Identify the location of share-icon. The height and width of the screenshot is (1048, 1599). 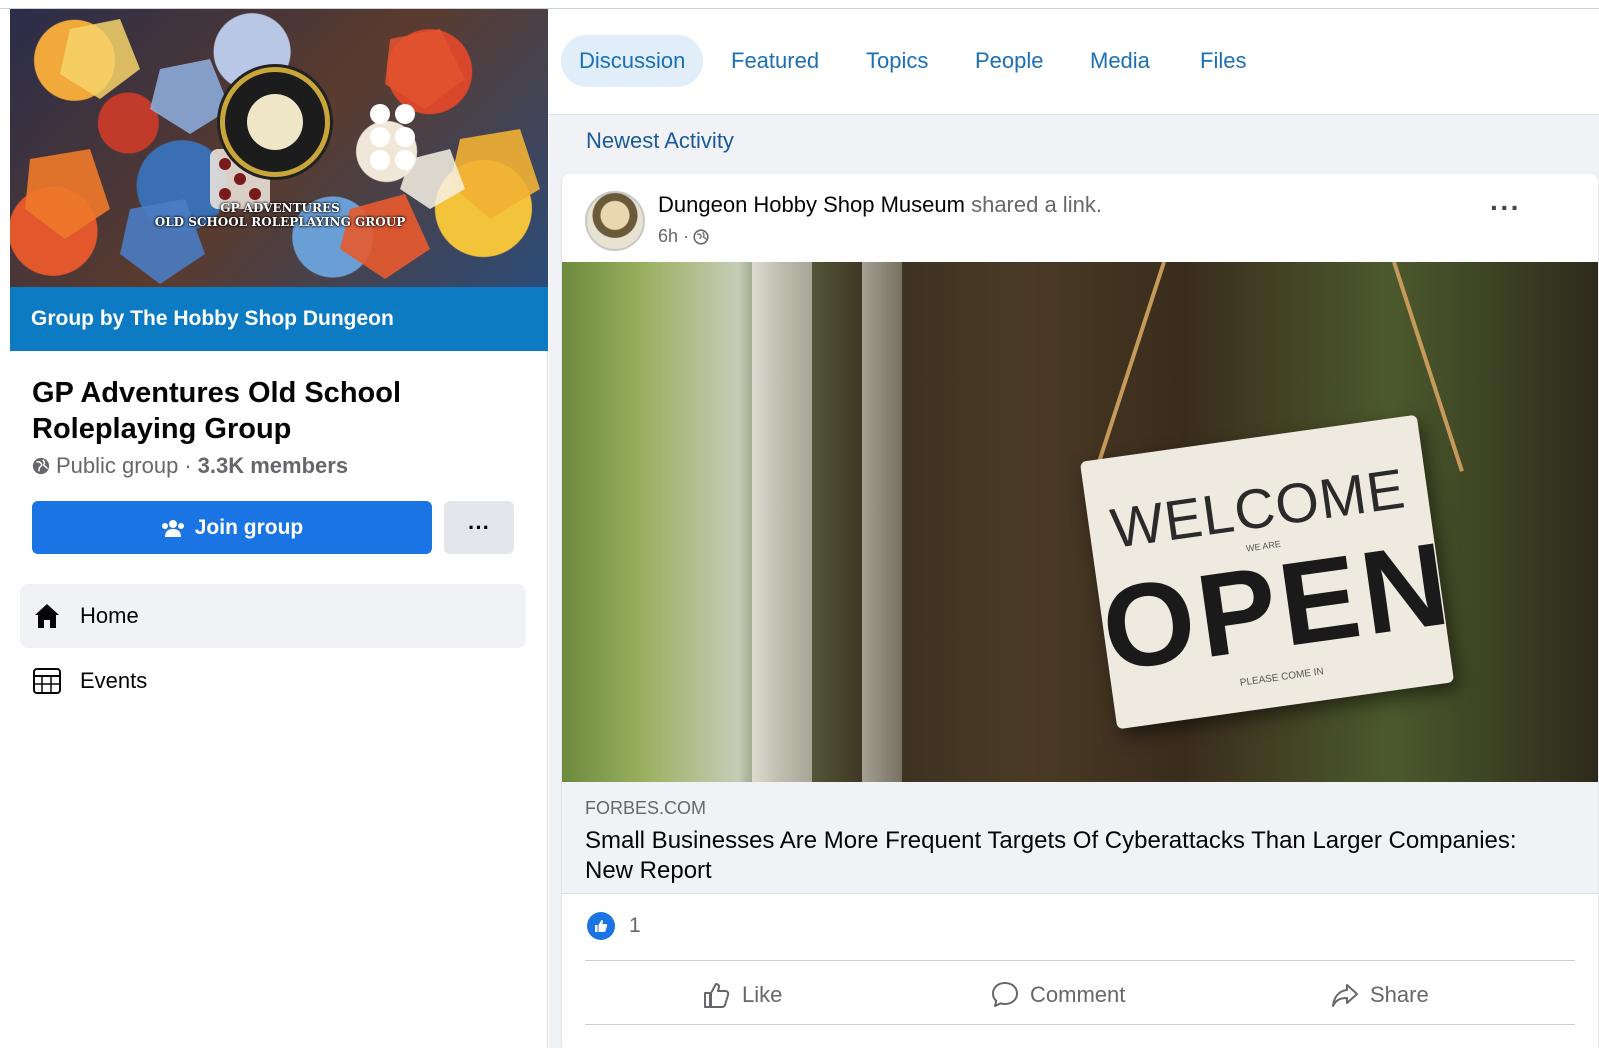
(1345, 995).